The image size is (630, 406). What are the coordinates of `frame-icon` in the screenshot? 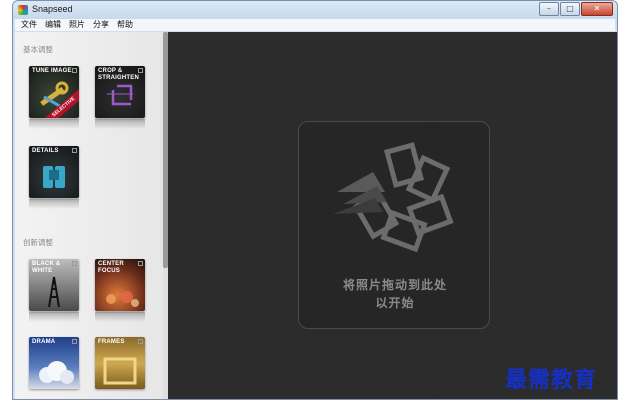 It's located at (120, 371).